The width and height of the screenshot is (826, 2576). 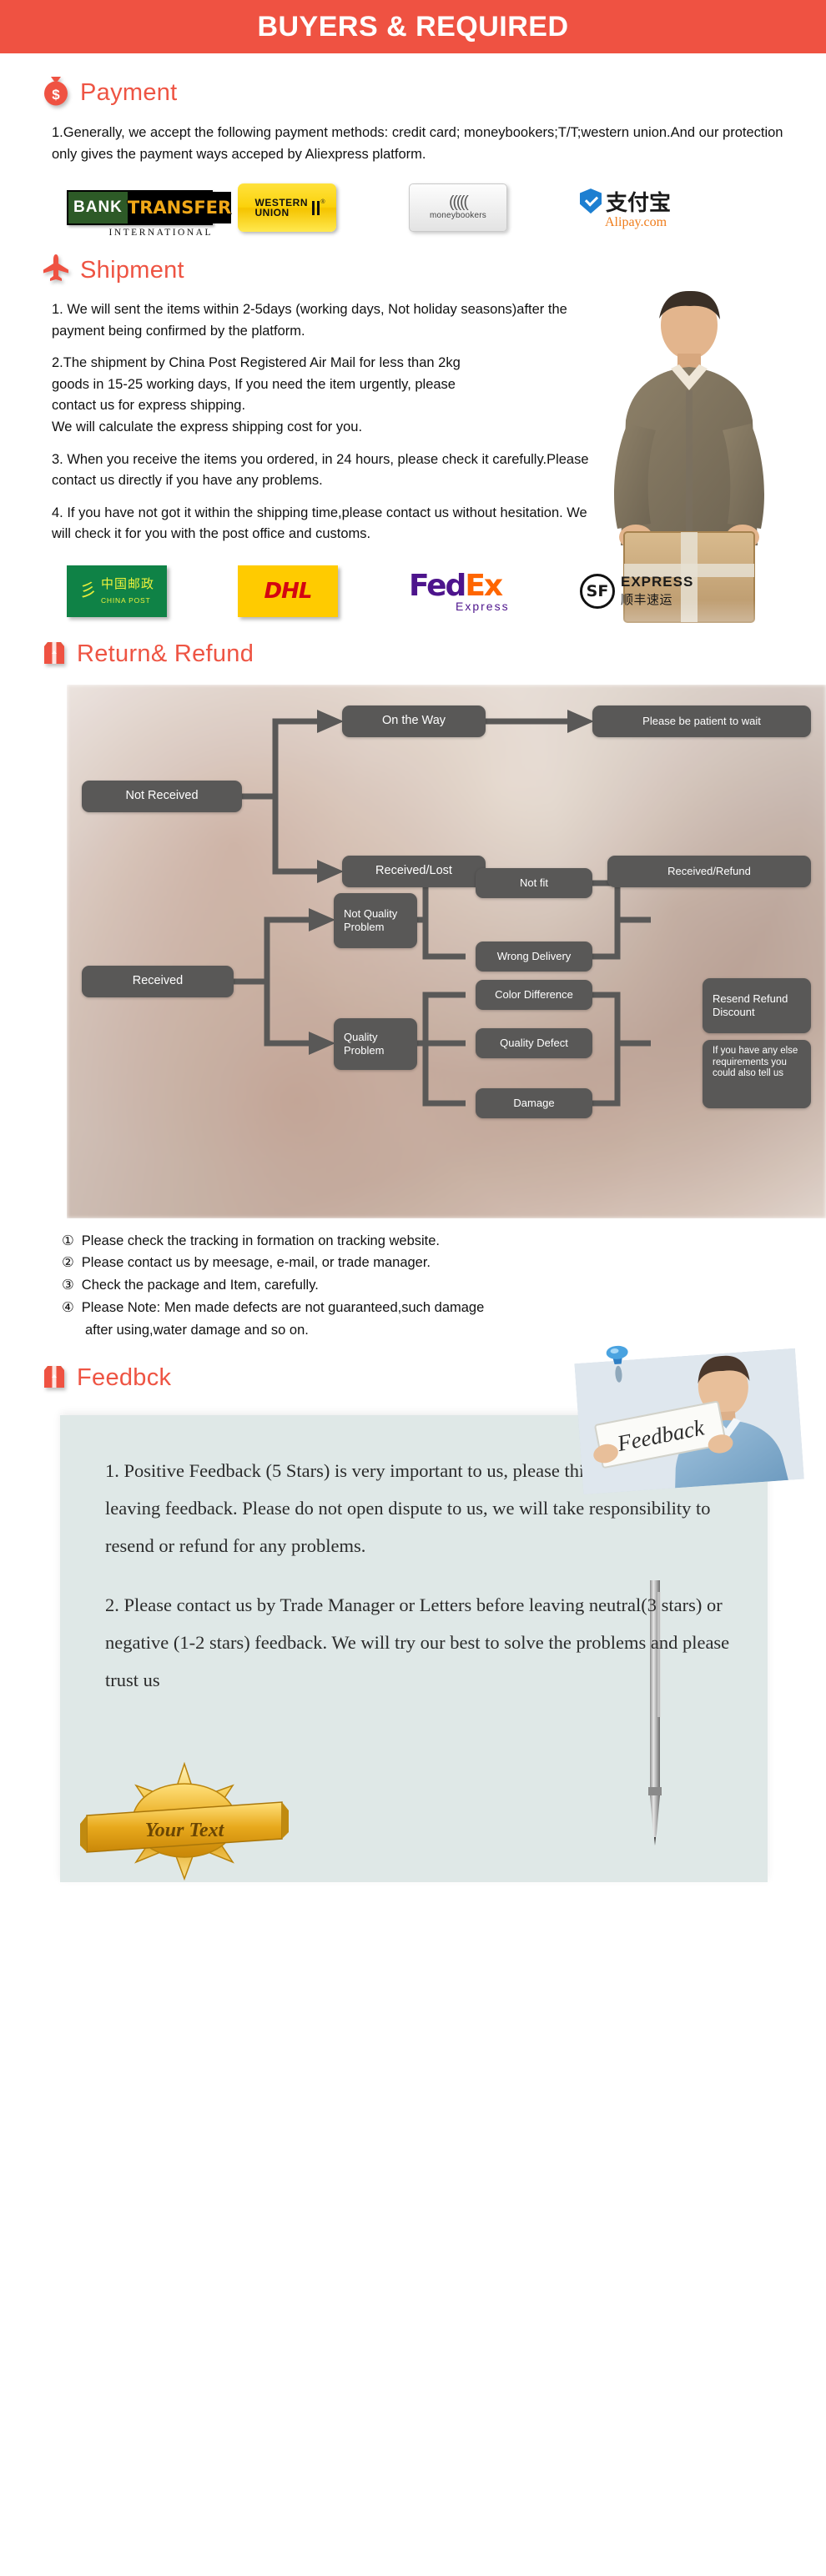 I want to click on flow-node-resend-refund-discount: Resend Refund Discount, so click(x=757, y=1005).